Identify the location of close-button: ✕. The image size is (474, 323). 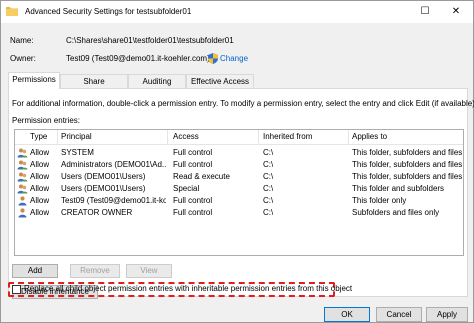
(456, 12).